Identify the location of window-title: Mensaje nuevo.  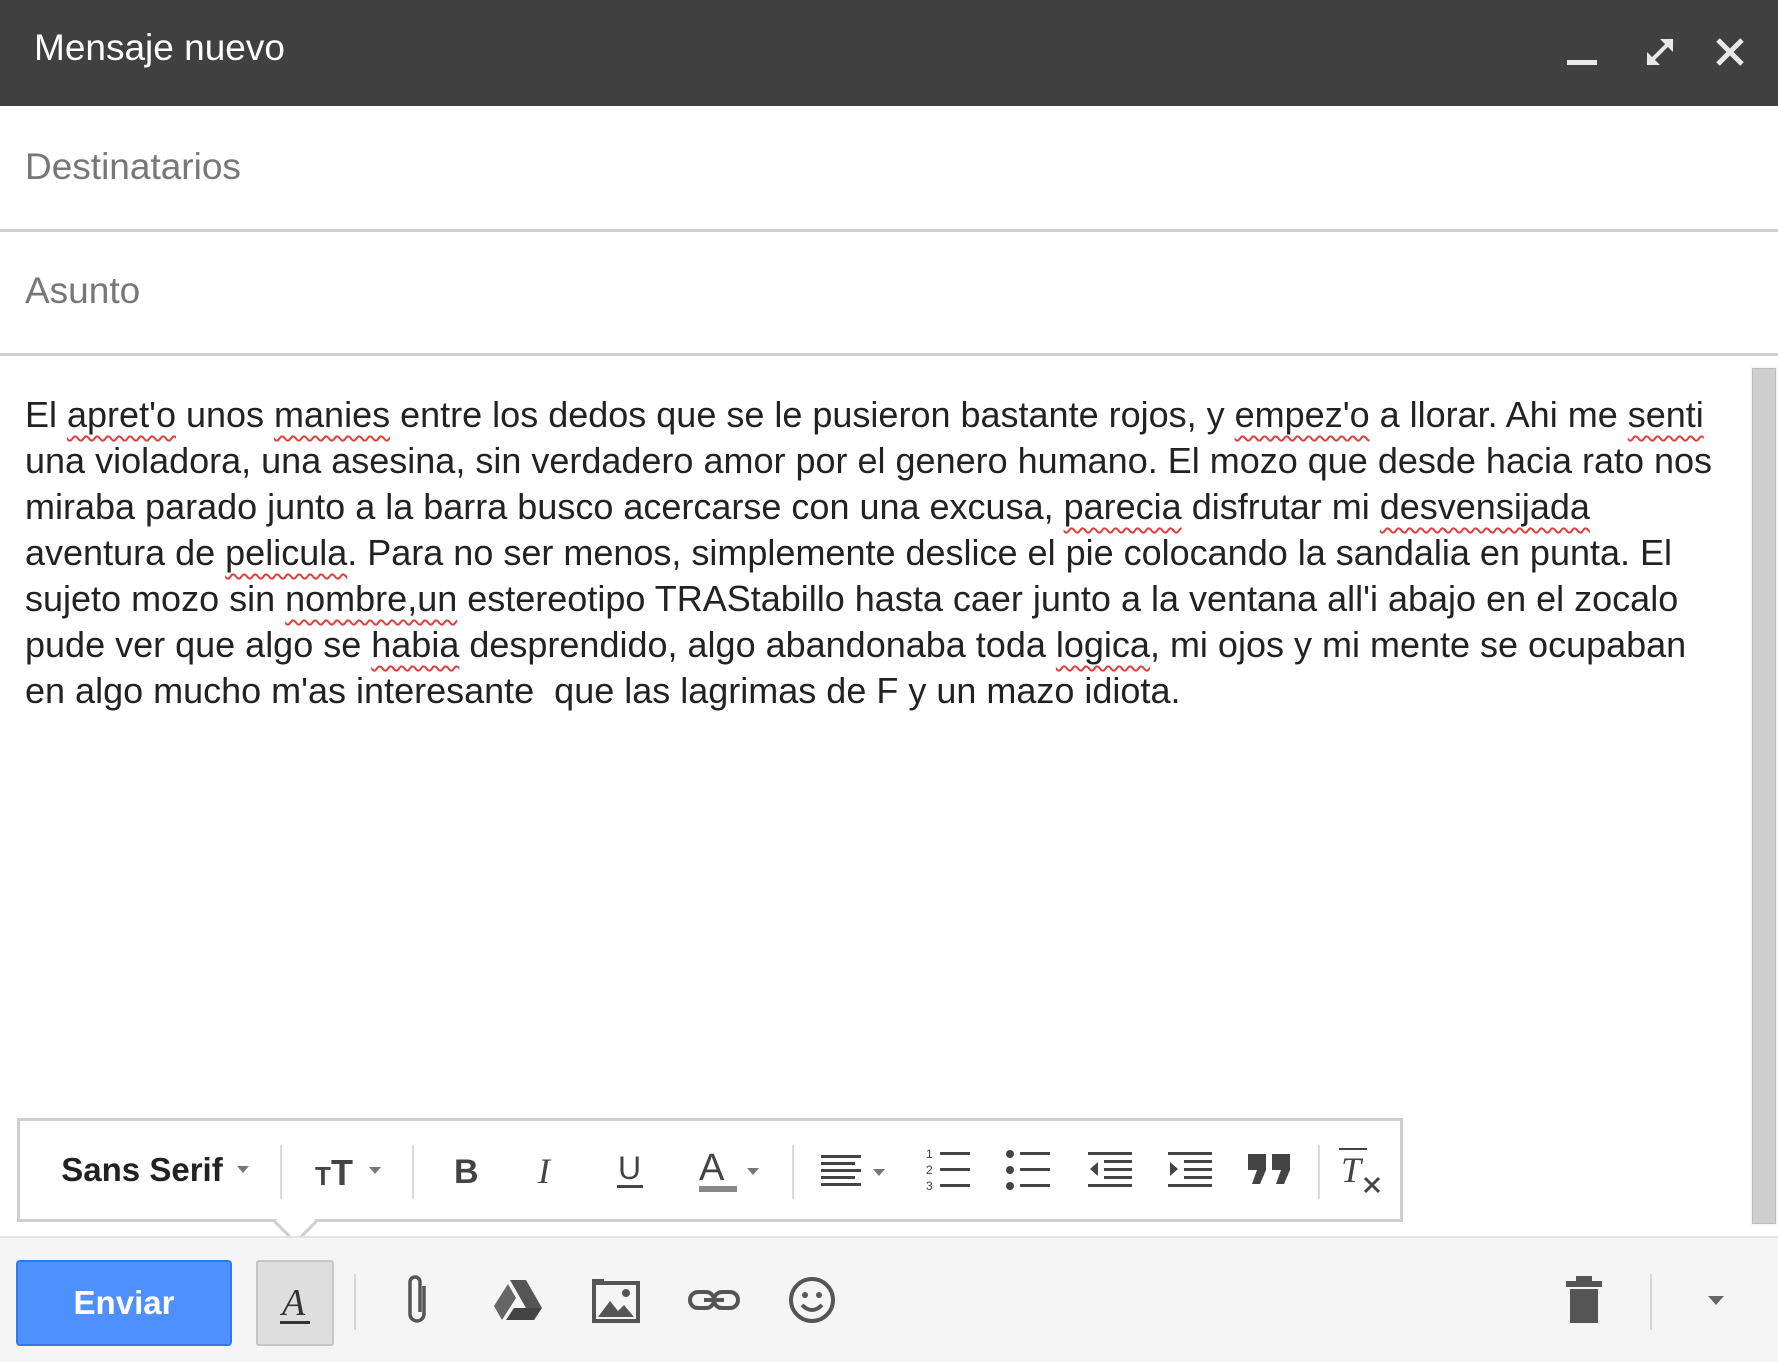
(159, 47).